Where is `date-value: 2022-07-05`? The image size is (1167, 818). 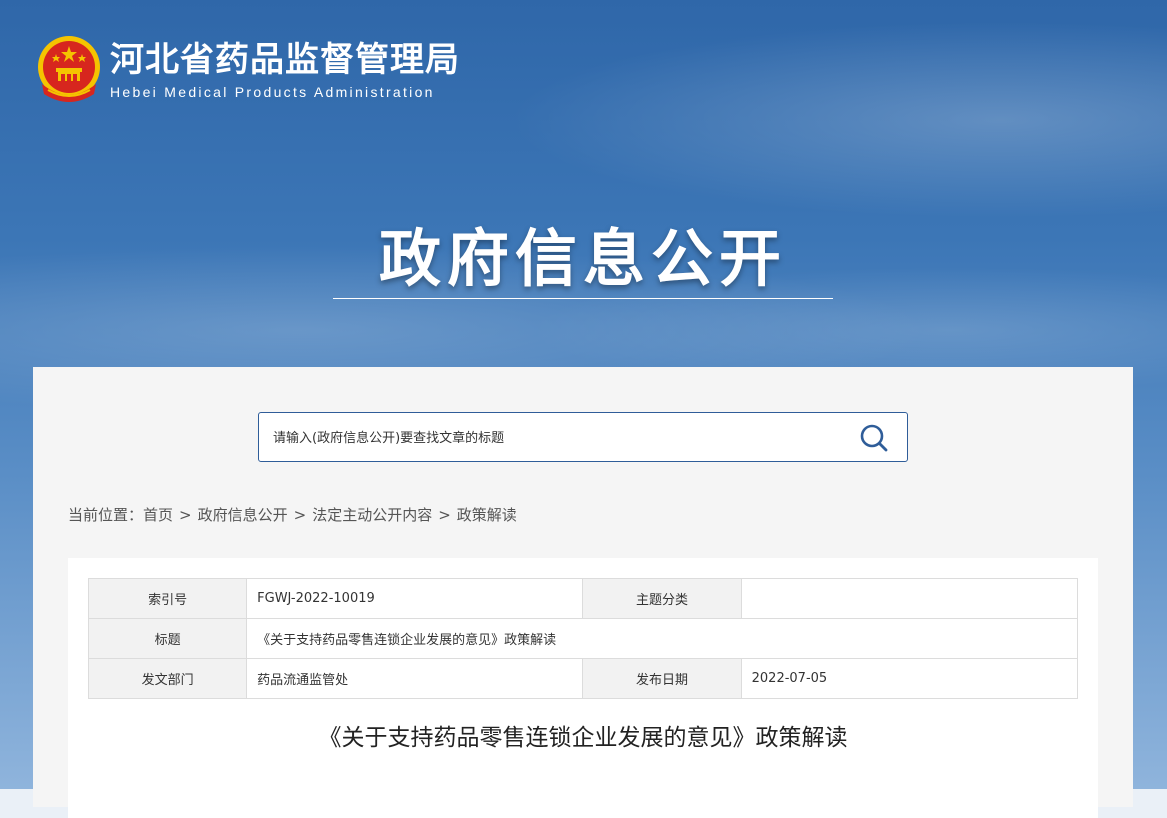 date-value: 2022-07-05 is located at coordinates (909, 678).